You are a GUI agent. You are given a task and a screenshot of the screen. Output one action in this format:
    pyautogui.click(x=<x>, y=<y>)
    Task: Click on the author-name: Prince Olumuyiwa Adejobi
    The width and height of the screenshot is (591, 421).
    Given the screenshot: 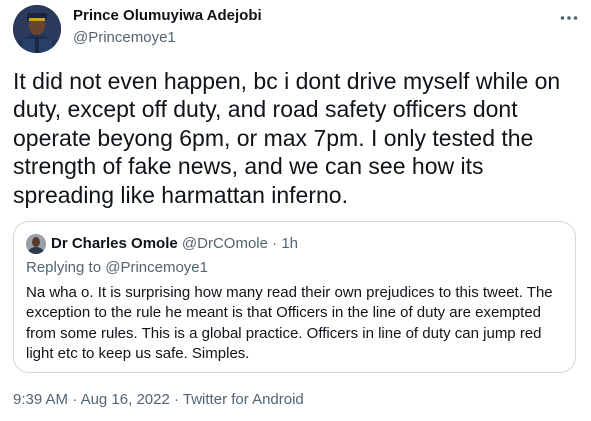 What is the action you would take?
    pyautogui.click(x=167, y=15)
    